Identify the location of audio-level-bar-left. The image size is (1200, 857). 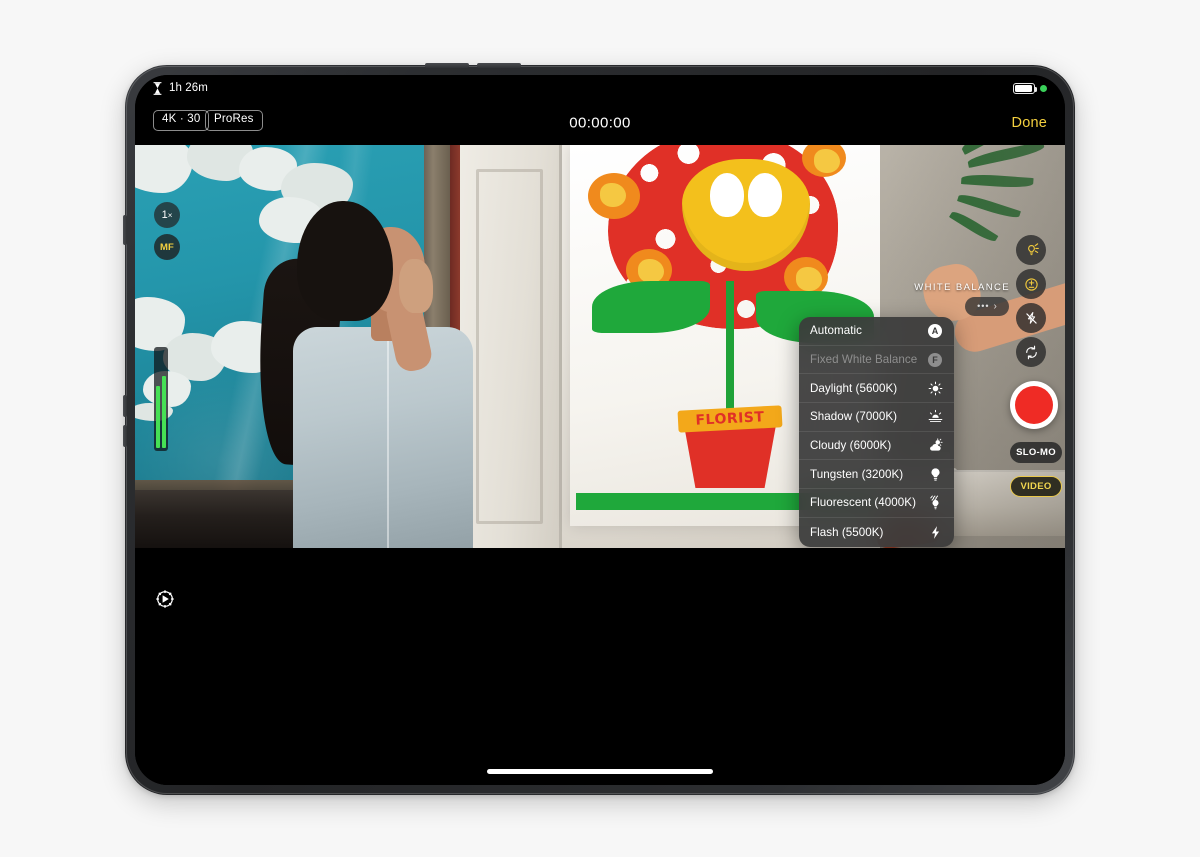
(158, 417).